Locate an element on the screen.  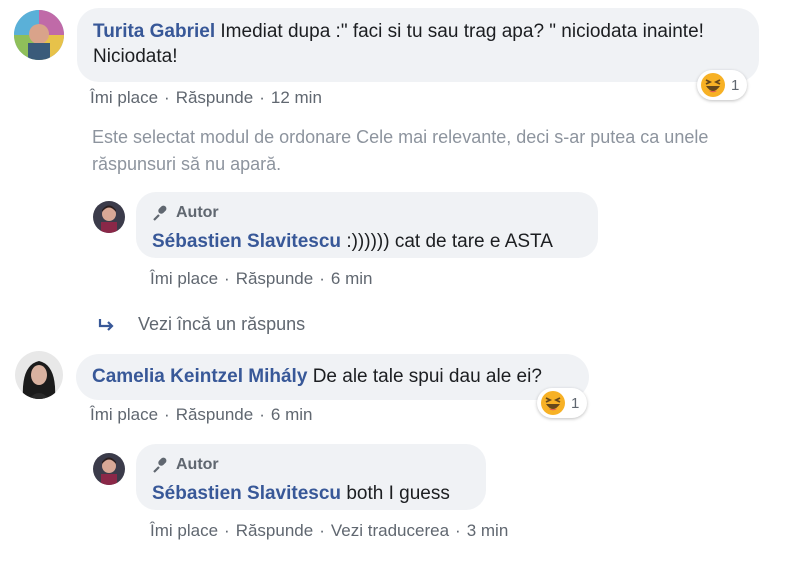
timestamp: 12 min is located at coordinates (296, 97).